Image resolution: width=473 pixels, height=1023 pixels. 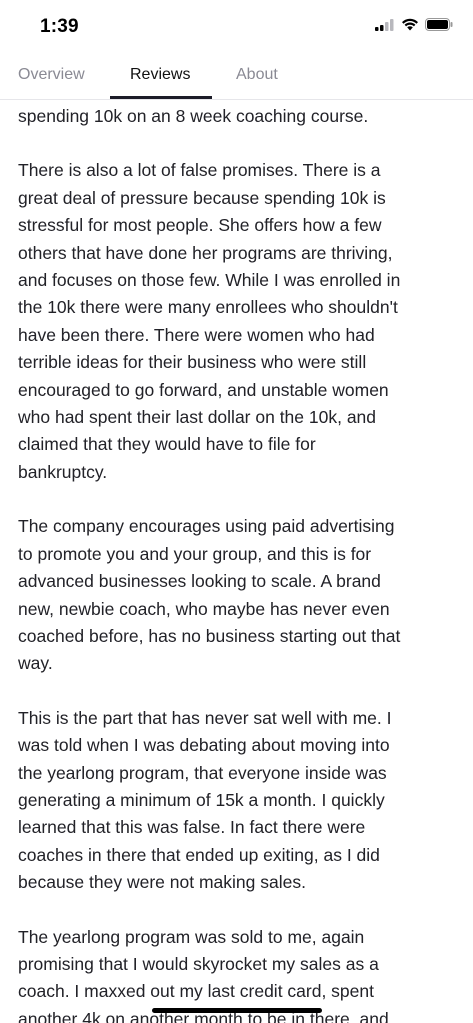 I want to click on tab-reviews: Reviews, so click(x=160, y=75).